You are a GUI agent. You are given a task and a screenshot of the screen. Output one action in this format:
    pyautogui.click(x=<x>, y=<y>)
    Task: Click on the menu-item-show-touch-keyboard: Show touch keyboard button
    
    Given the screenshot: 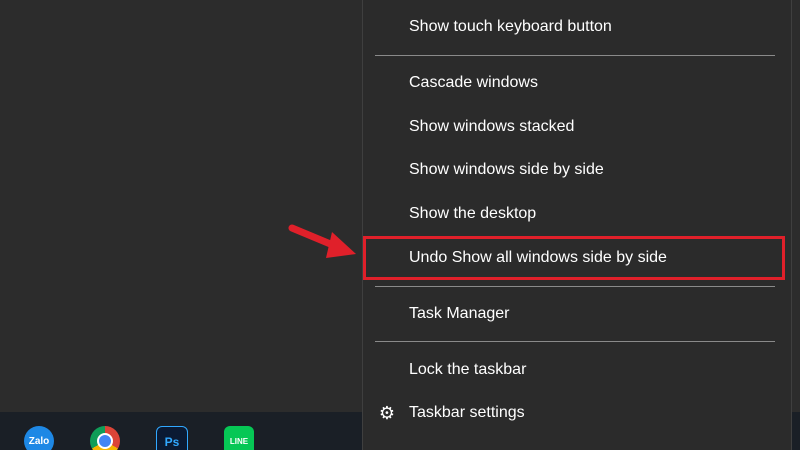 What is the action you would take?
    pyautogui.click(x=577, y=27)
    